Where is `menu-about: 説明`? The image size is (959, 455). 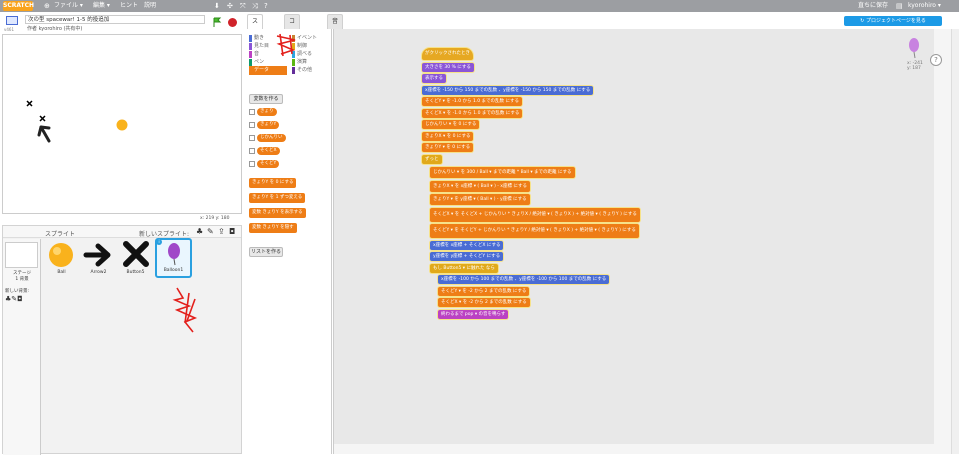 menu-about: 説明 is located at coordinates (150, 6).